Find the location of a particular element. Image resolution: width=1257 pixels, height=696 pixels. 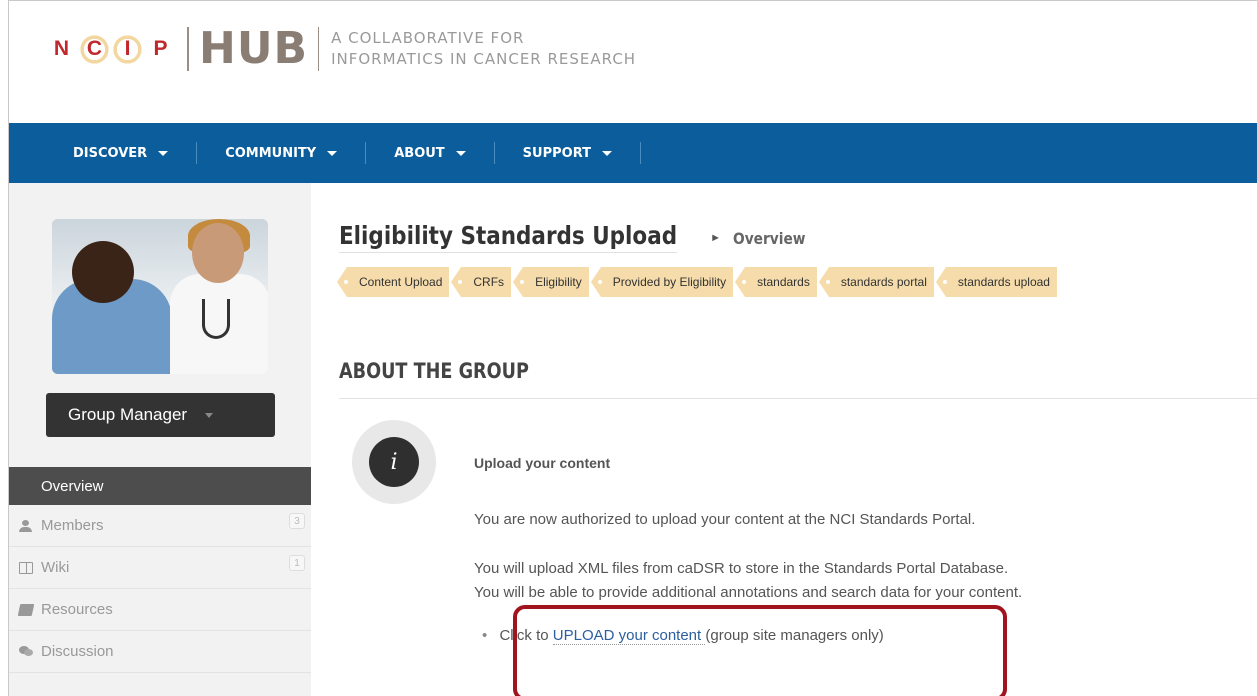

page-title: Eligibility Standards Upload is located at coordinates (508, 237).